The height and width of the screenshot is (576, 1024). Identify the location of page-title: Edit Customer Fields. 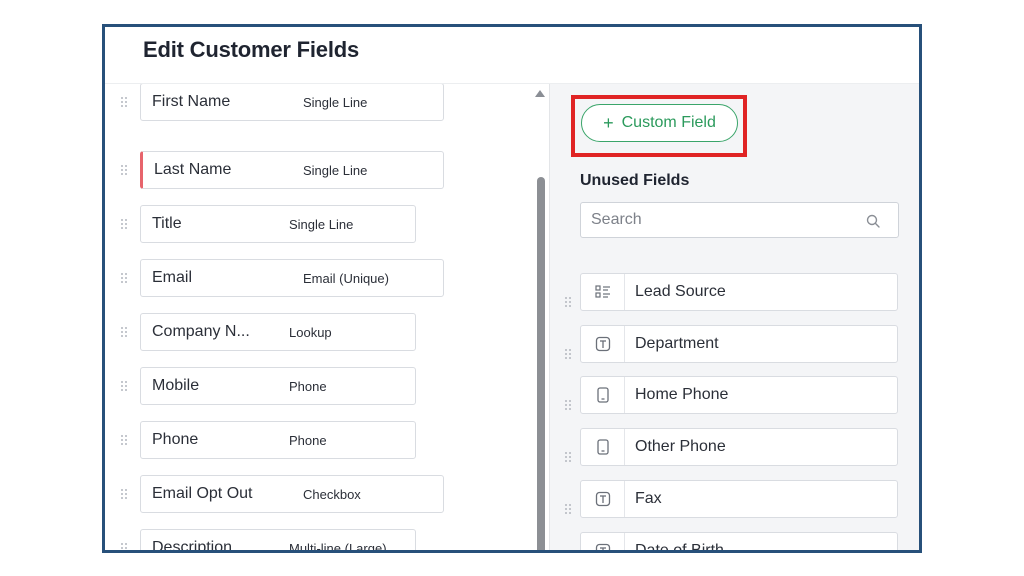
(251, 49).